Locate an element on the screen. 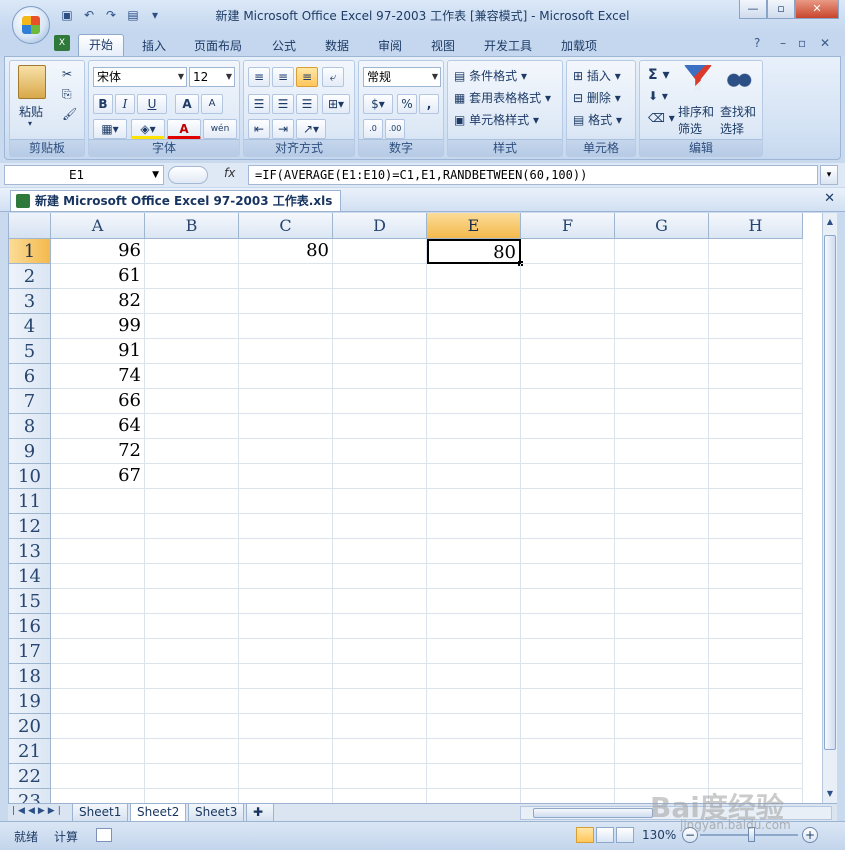 This screenshot has height=850, width=845. cell-a6: 74 is located at coordinates (98, 376).